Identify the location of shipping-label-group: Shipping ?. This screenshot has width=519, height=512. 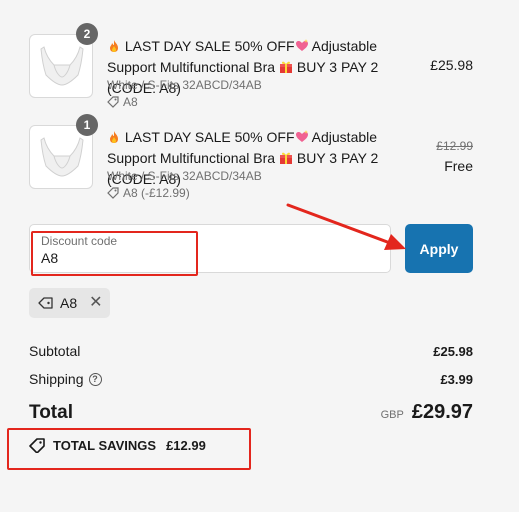
(65, 379).